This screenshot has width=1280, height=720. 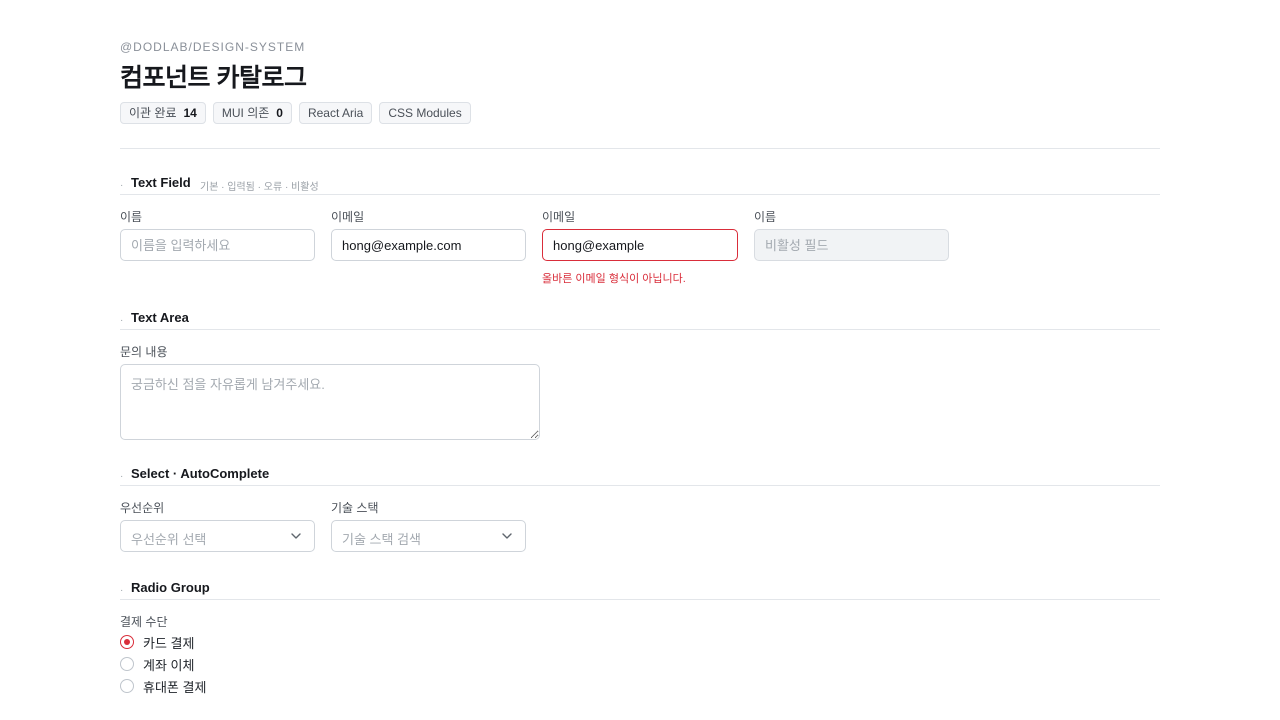 I want to click on name-input, so click(x=217, y=245).